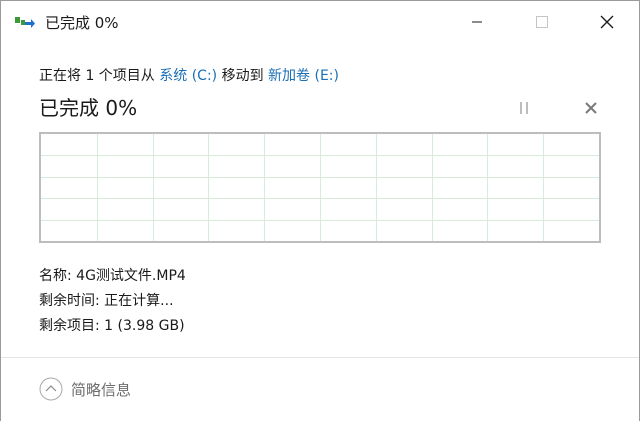 The image size is (640, 421). I want to click on operation-middle: 移动到, so click(243, 76).